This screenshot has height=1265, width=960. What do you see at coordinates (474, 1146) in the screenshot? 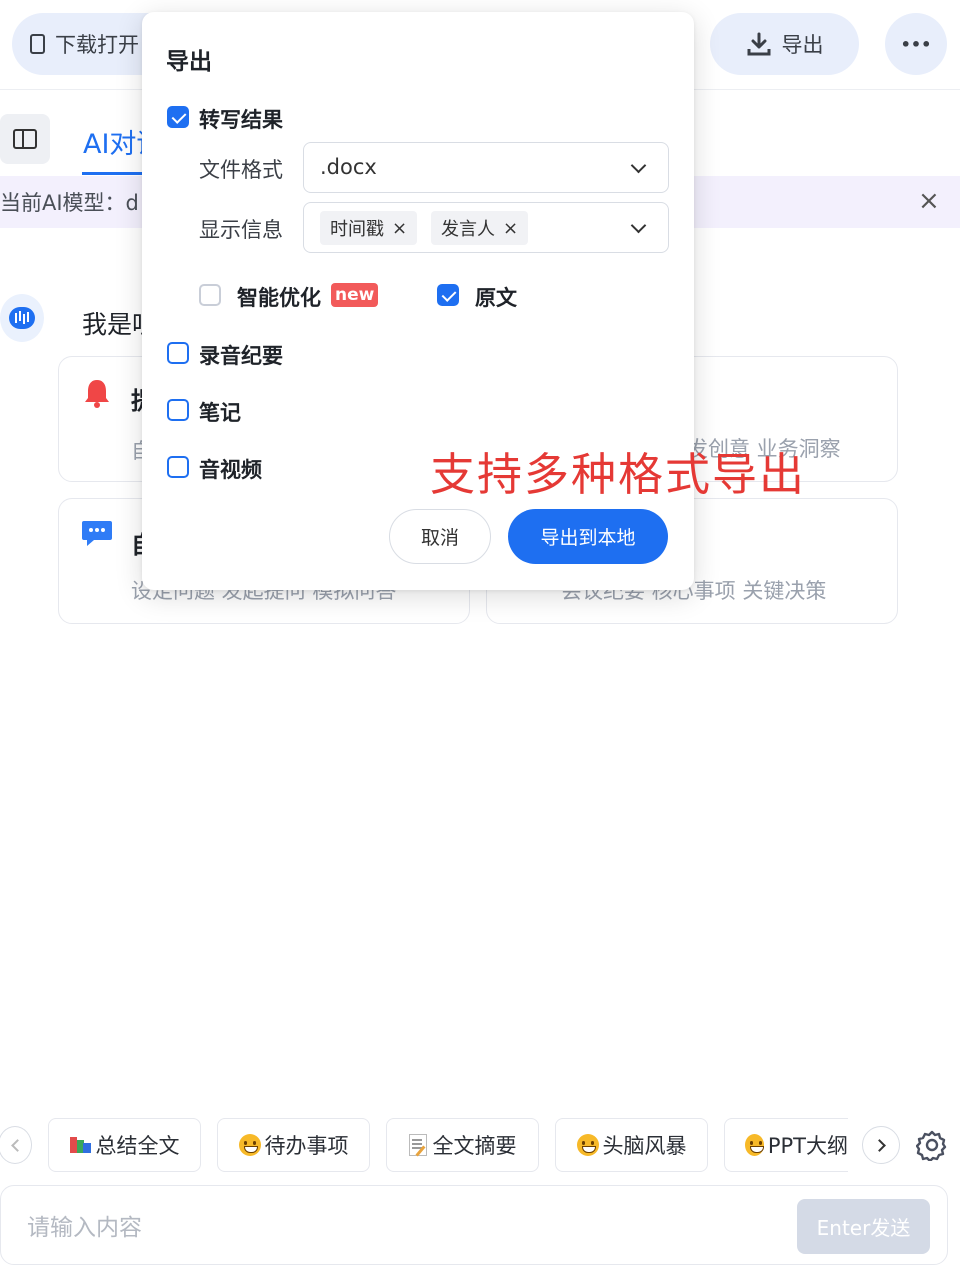
I see `shortcut-chip-label: 全文摘要` at bounding box center [474, 1146].